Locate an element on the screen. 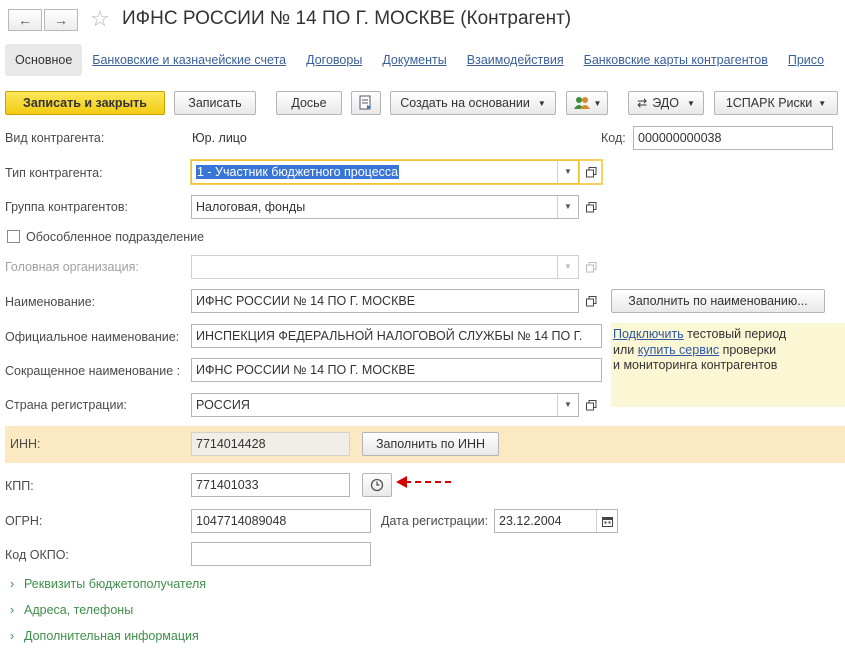 Image resolution: width=845 pixels, height=656 pixels. country-label: Страна регистрации: is located at coordinates (66, 405).